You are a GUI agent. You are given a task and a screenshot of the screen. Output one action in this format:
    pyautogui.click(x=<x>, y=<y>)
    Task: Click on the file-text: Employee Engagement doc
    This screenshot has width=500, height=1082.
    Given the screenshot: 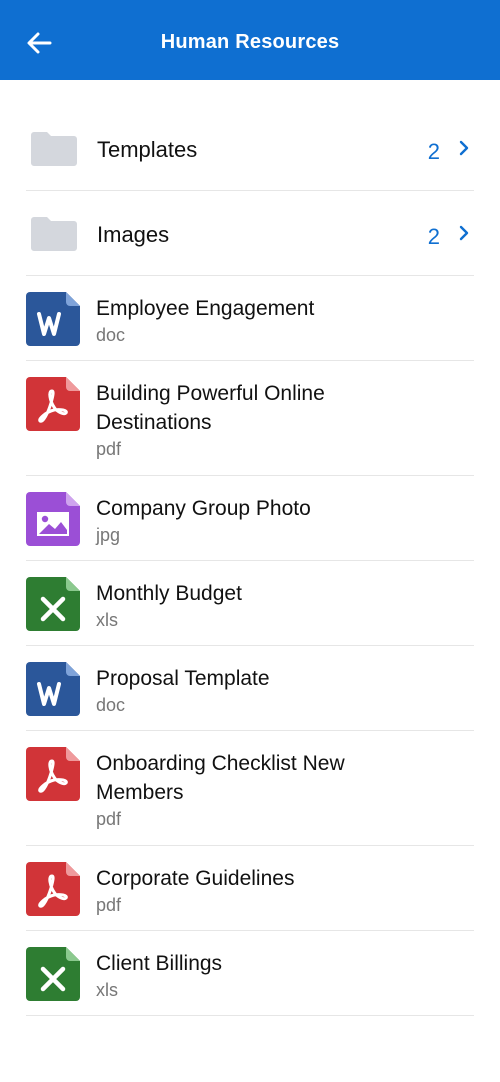 What is the action you would take?
    pyautogui.click(x=276, y=320)
    